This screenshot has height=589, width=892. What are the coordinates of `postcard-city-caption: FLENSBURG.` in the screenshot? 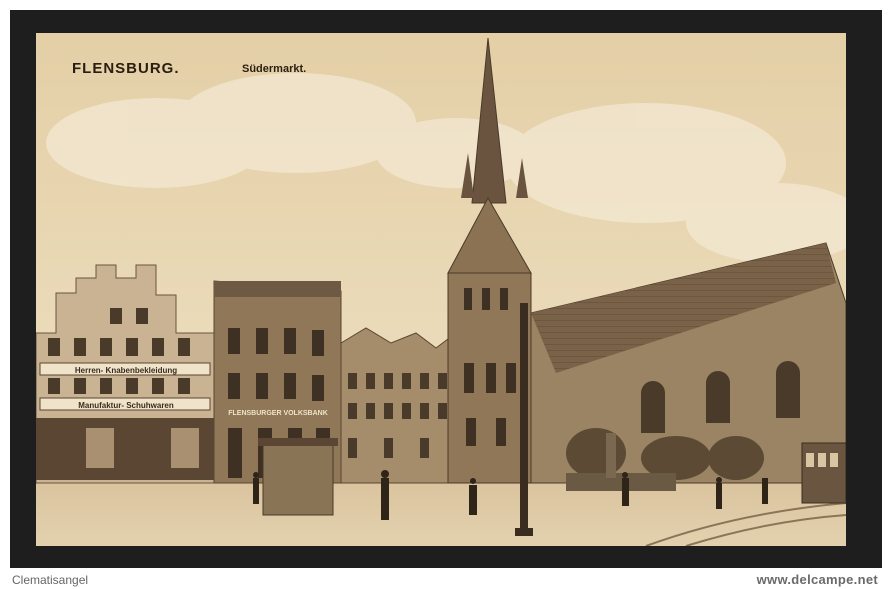 It's located at (126, 68).